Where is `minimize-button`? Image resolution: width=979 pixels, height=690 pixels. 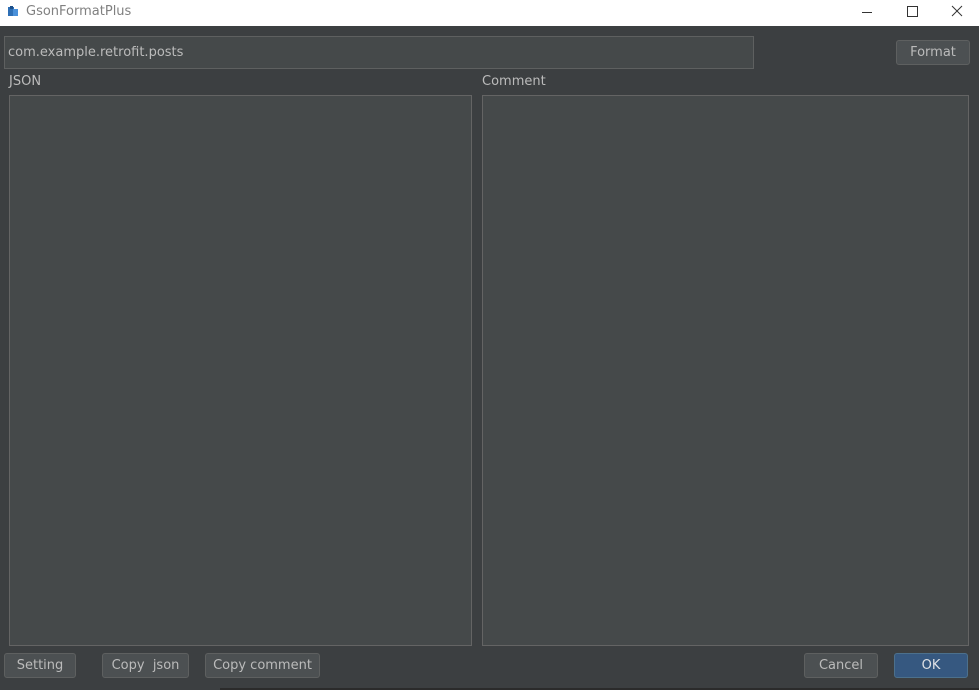
minimize-button is located at coordinates (867, 13).